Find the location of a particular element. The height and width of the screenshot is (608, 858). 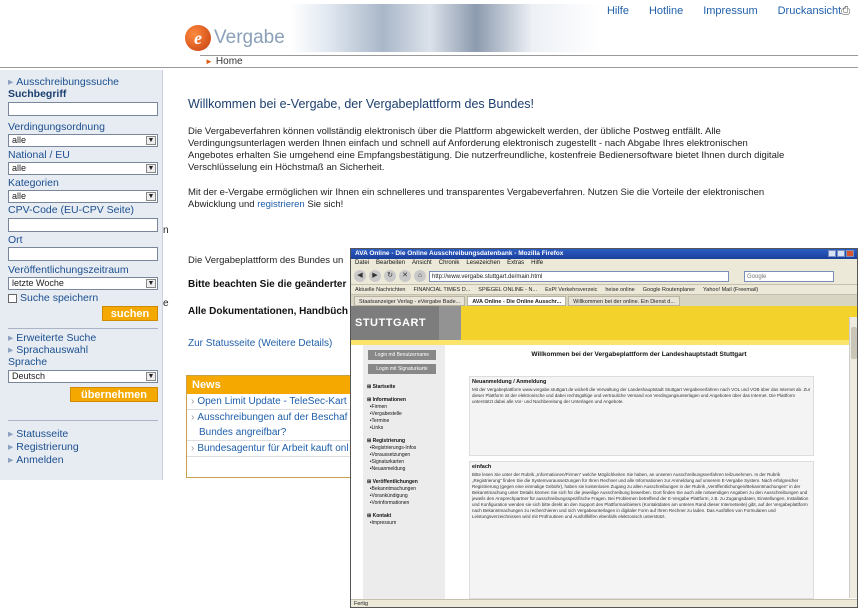

link-druckansicht: Druckansicht⎙ is located at coordinates (814, 11).